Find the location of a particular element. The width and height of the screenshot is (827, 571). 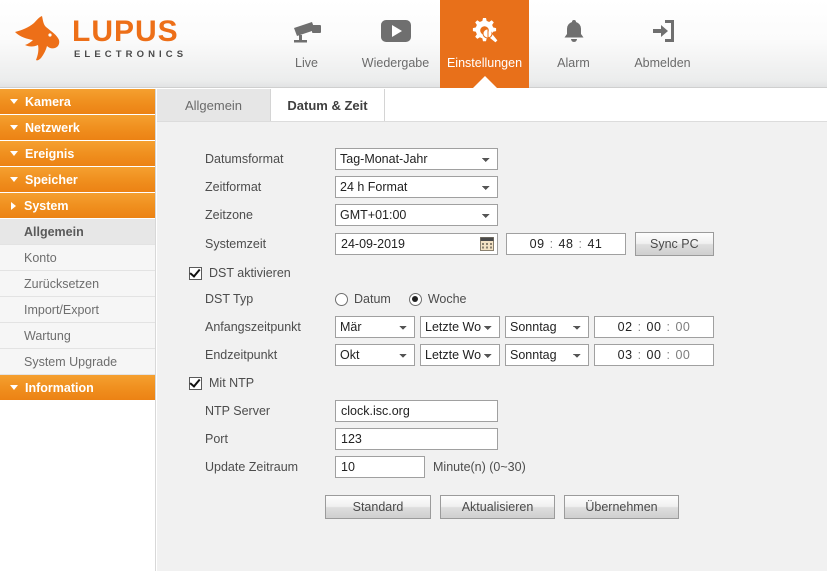

bell-icon is located at coordinates (574, 31).